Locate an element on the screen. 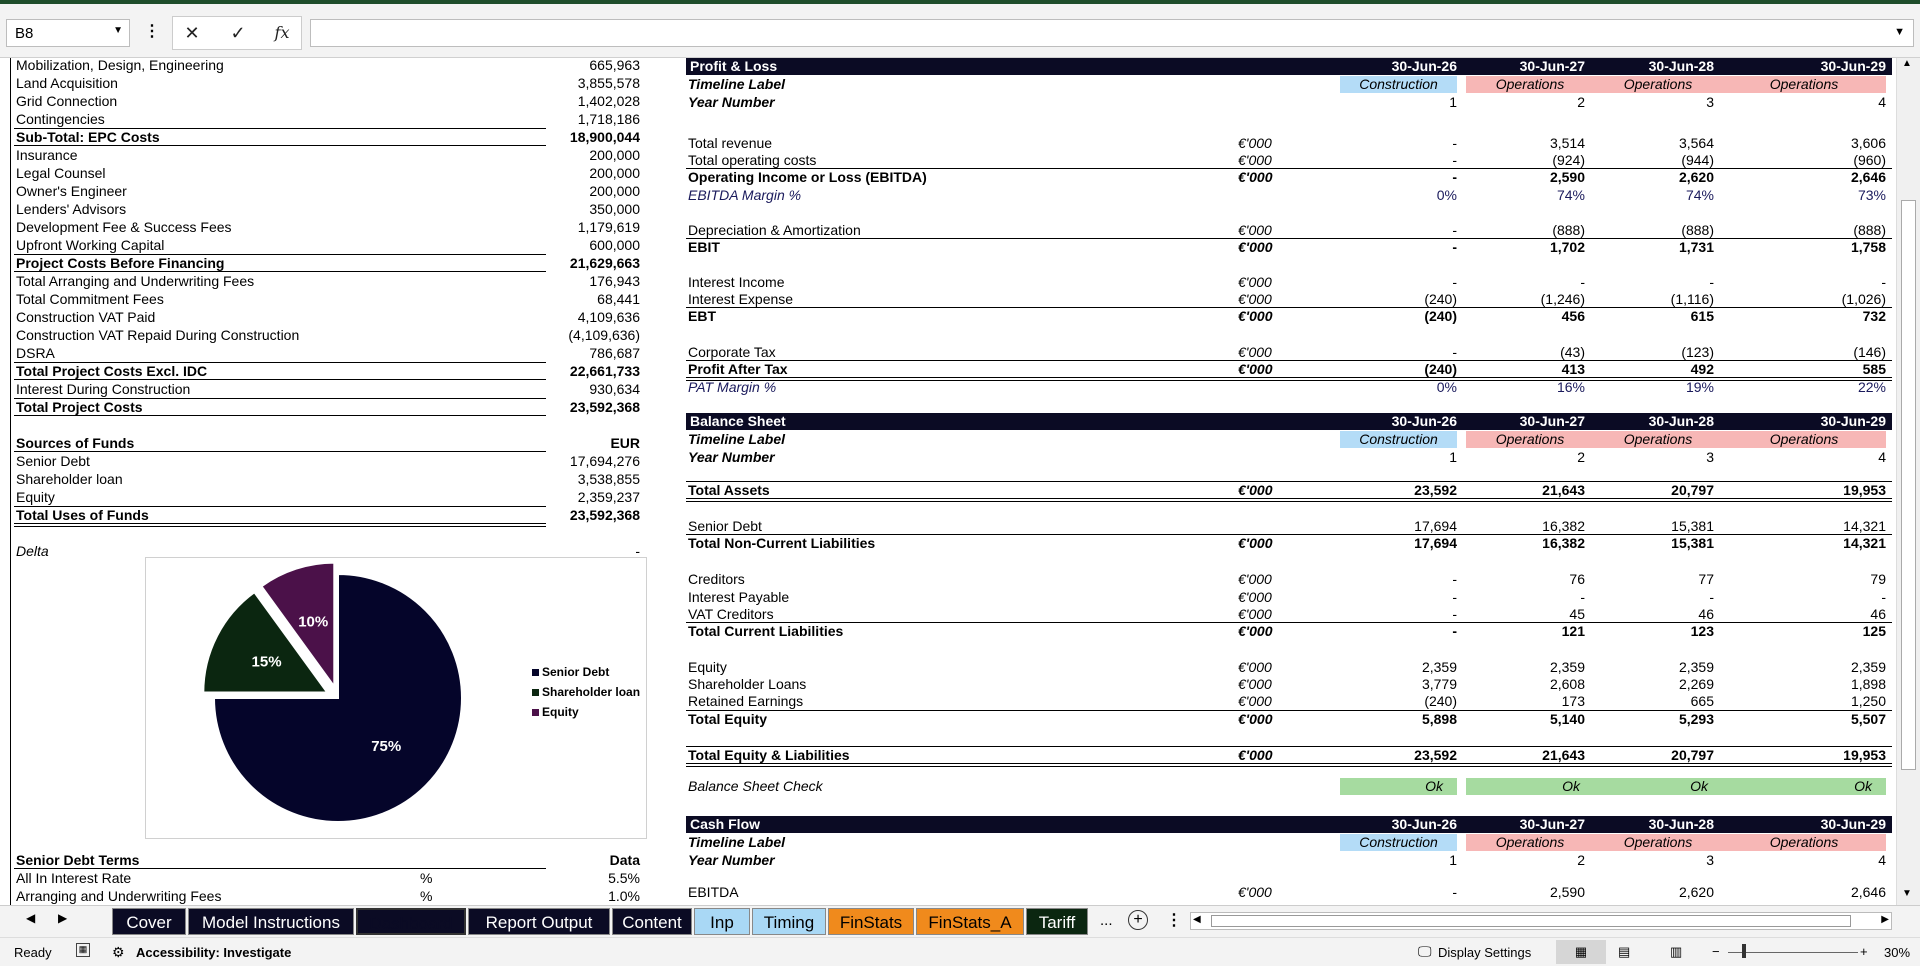 The height and width of the screenshot is (966, 1920). fs-row-value: 21,643 is located at coordinates (1563, 490).